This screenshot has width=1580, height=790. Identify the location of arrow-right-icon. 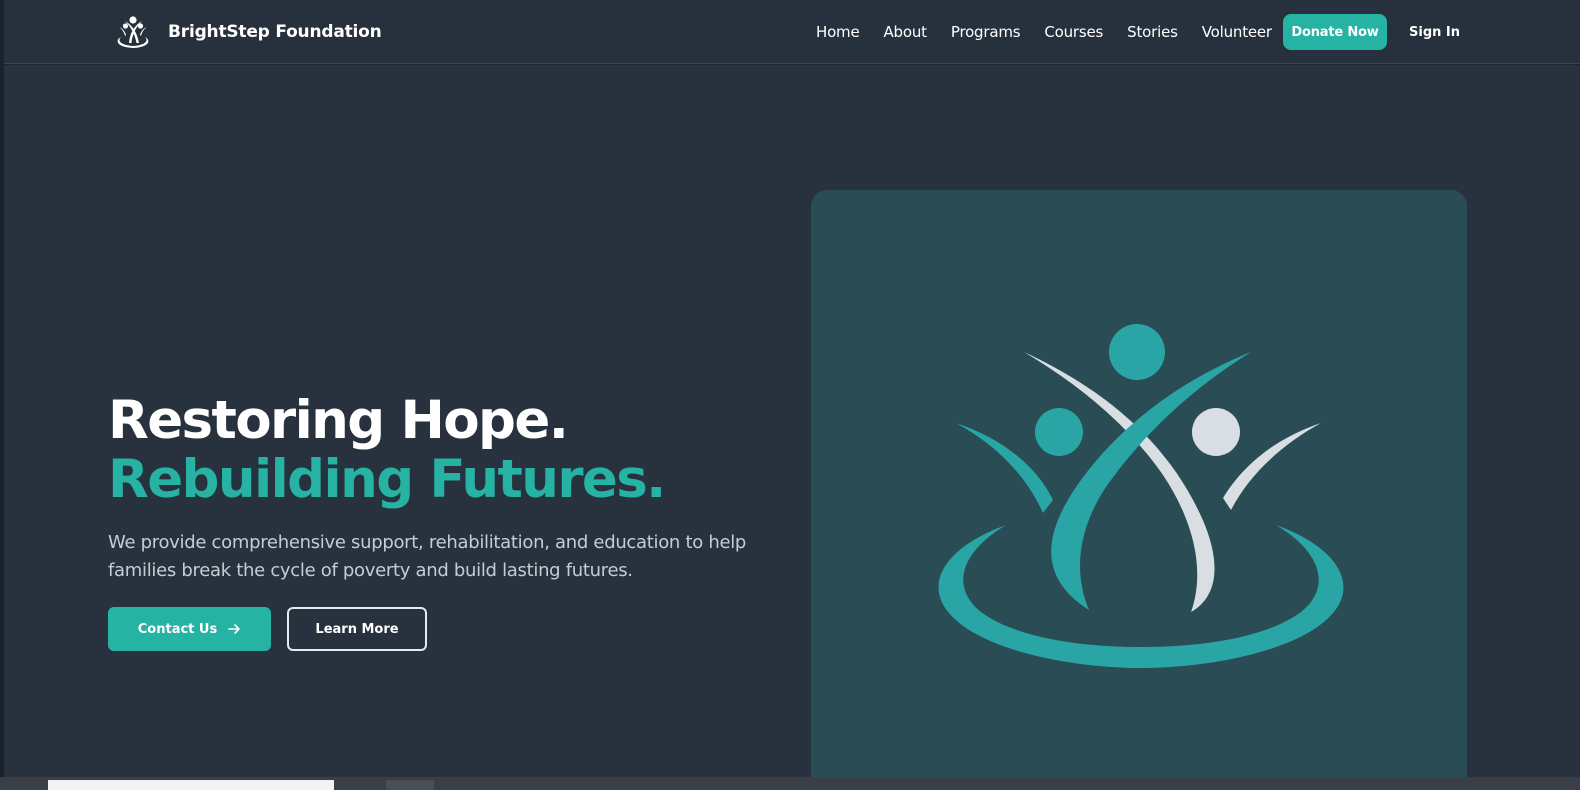
(234, 629).